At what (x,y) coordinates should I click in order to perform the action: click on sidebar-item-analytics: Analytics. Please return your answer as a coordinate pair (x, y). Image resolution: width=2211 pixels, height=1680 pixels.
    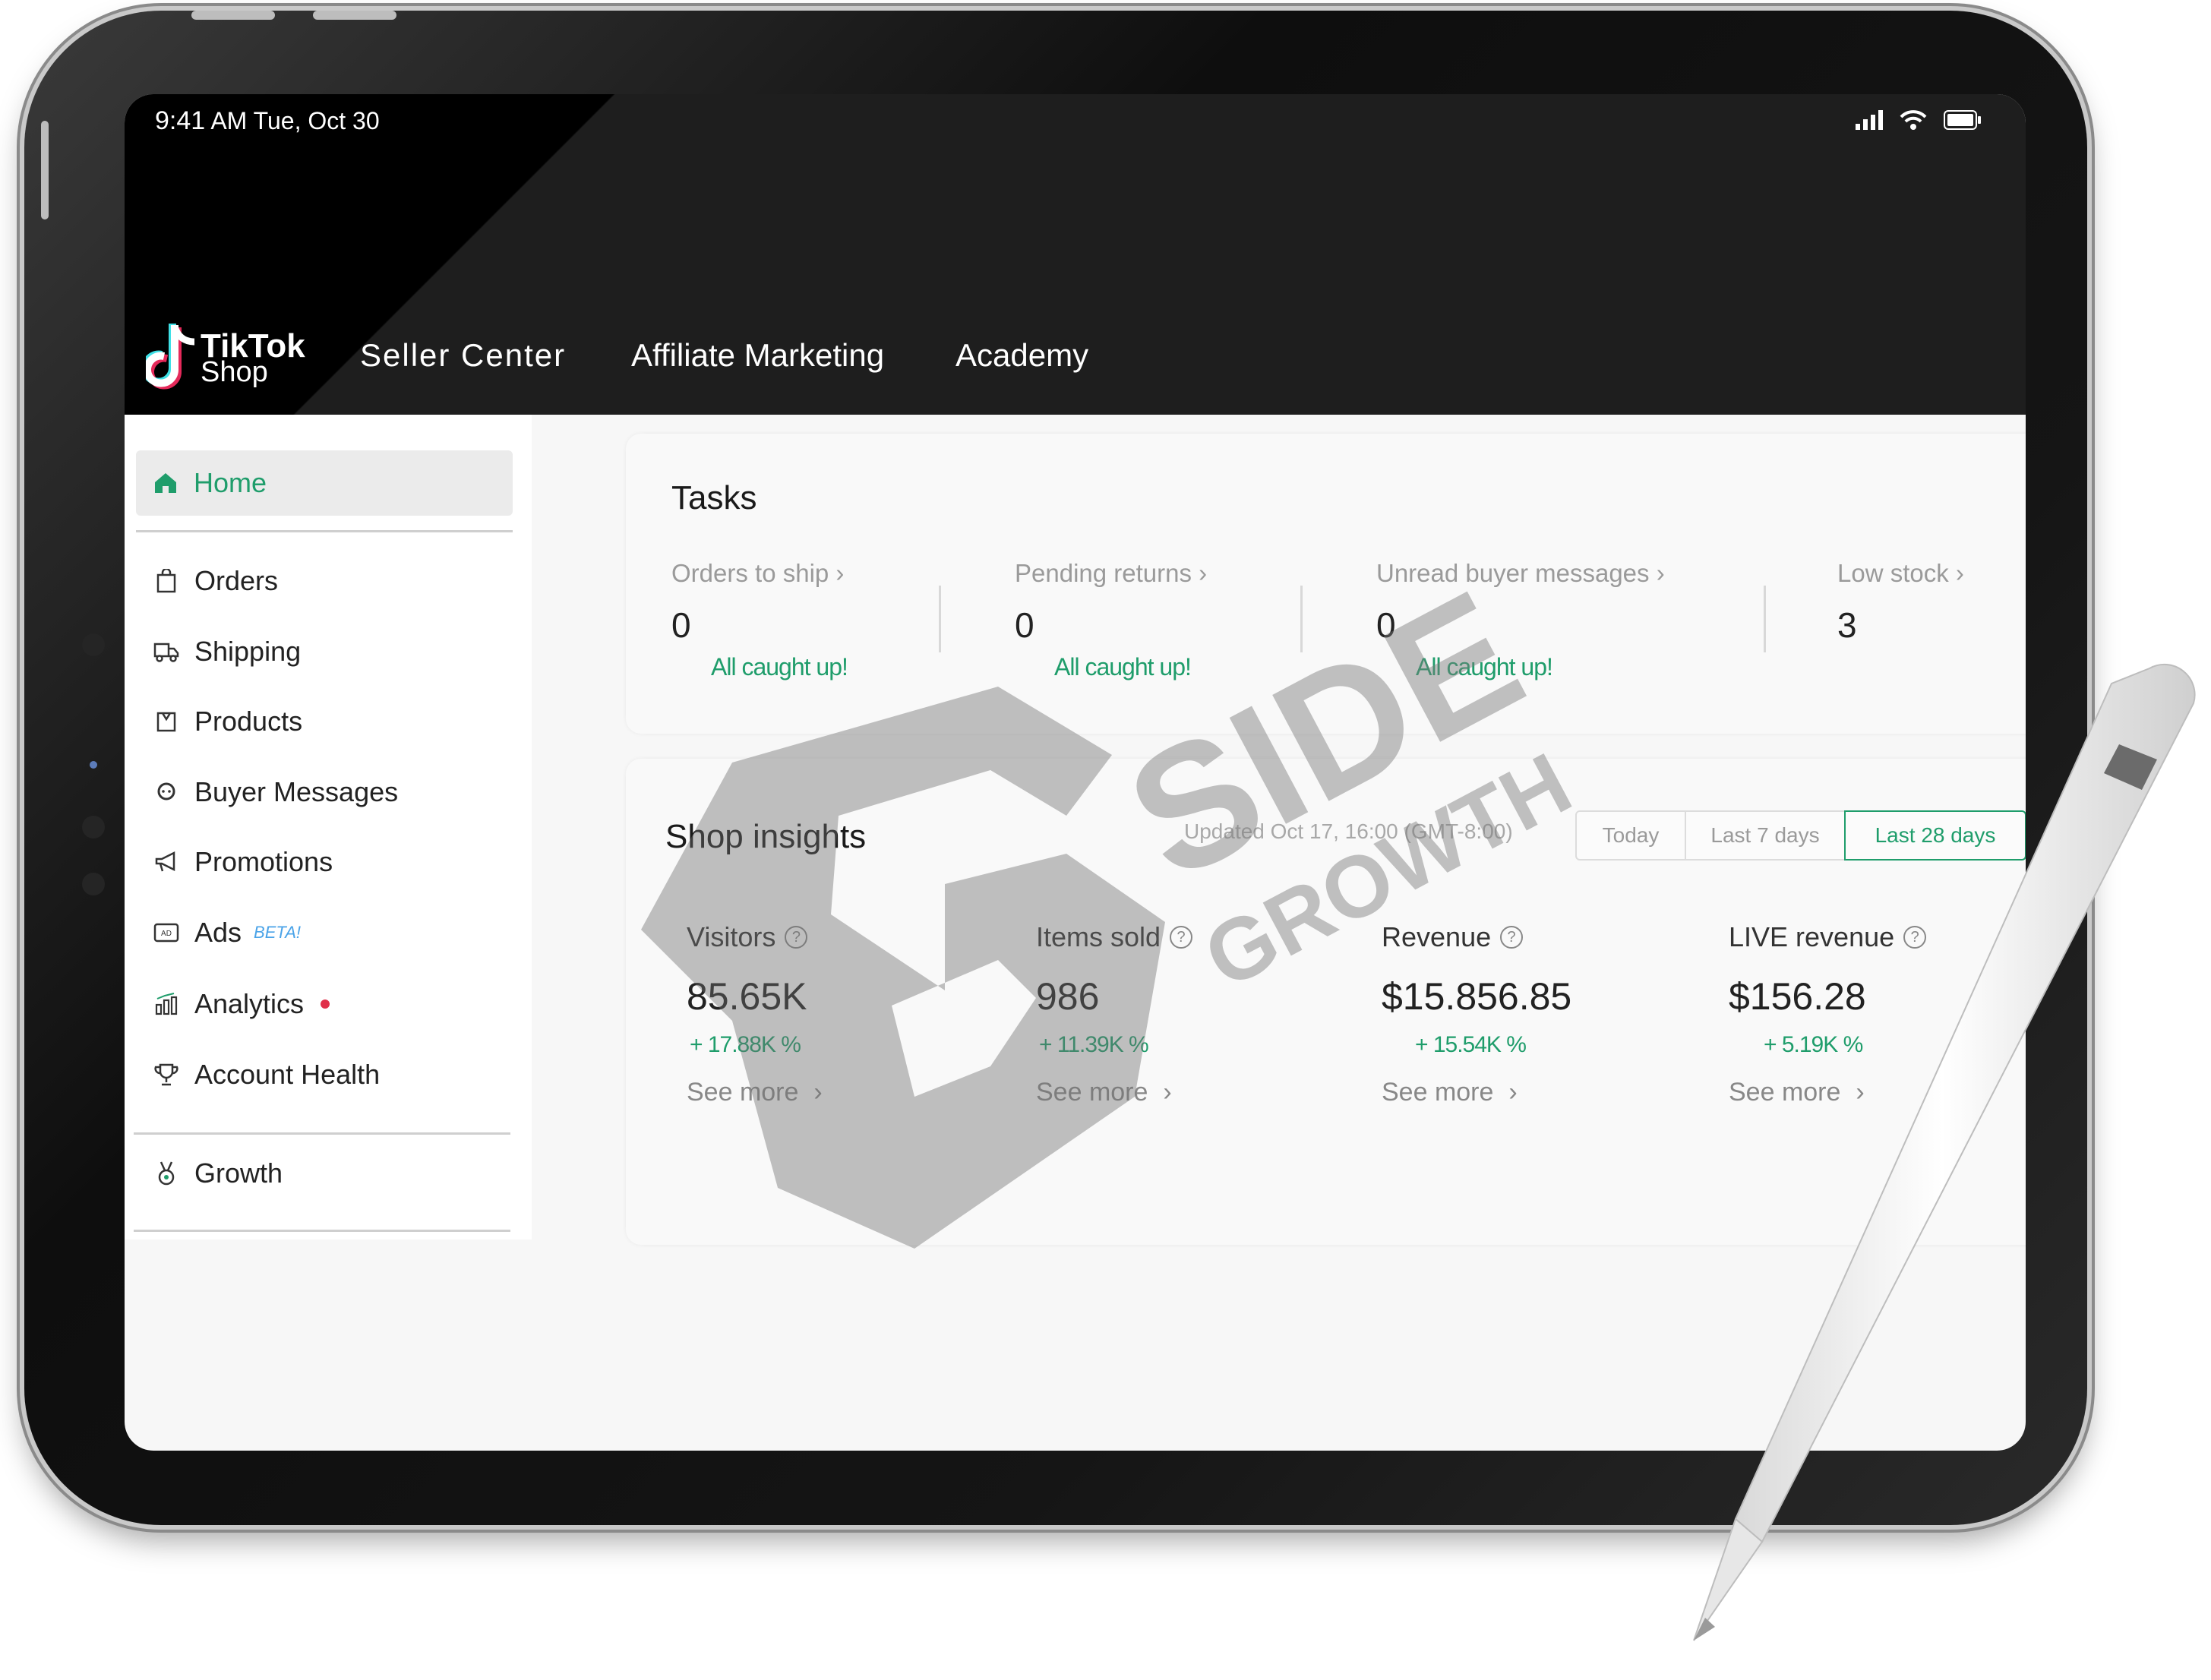
    Looking at the image, I should click on (241, 1004).